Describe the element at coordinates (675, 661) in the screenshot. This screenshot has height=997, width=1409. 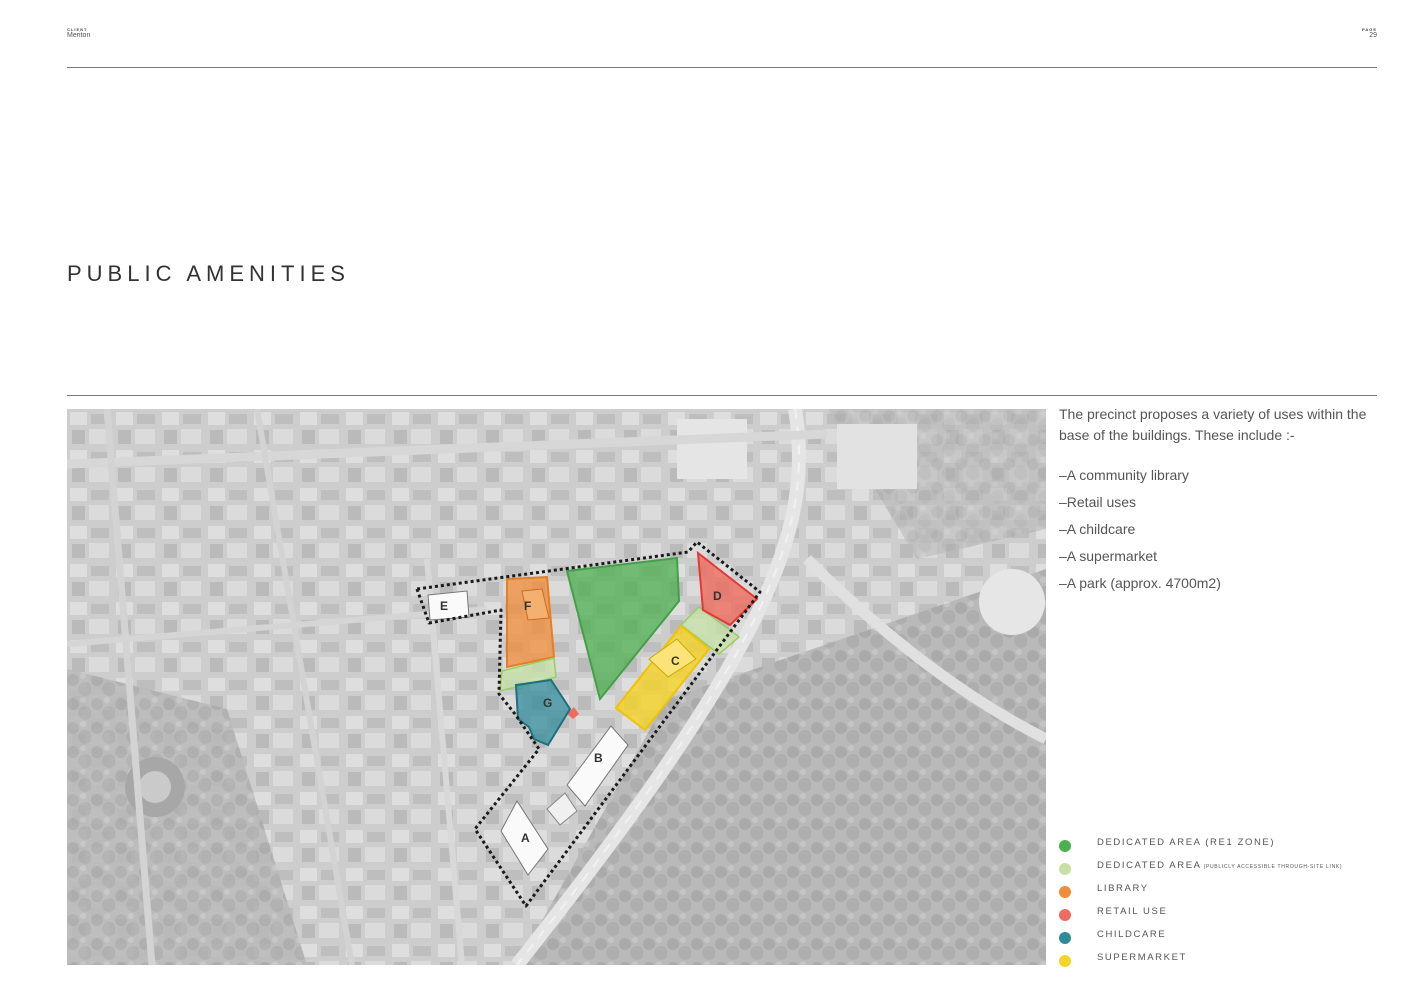
I see `building-label-c: C` at that location.